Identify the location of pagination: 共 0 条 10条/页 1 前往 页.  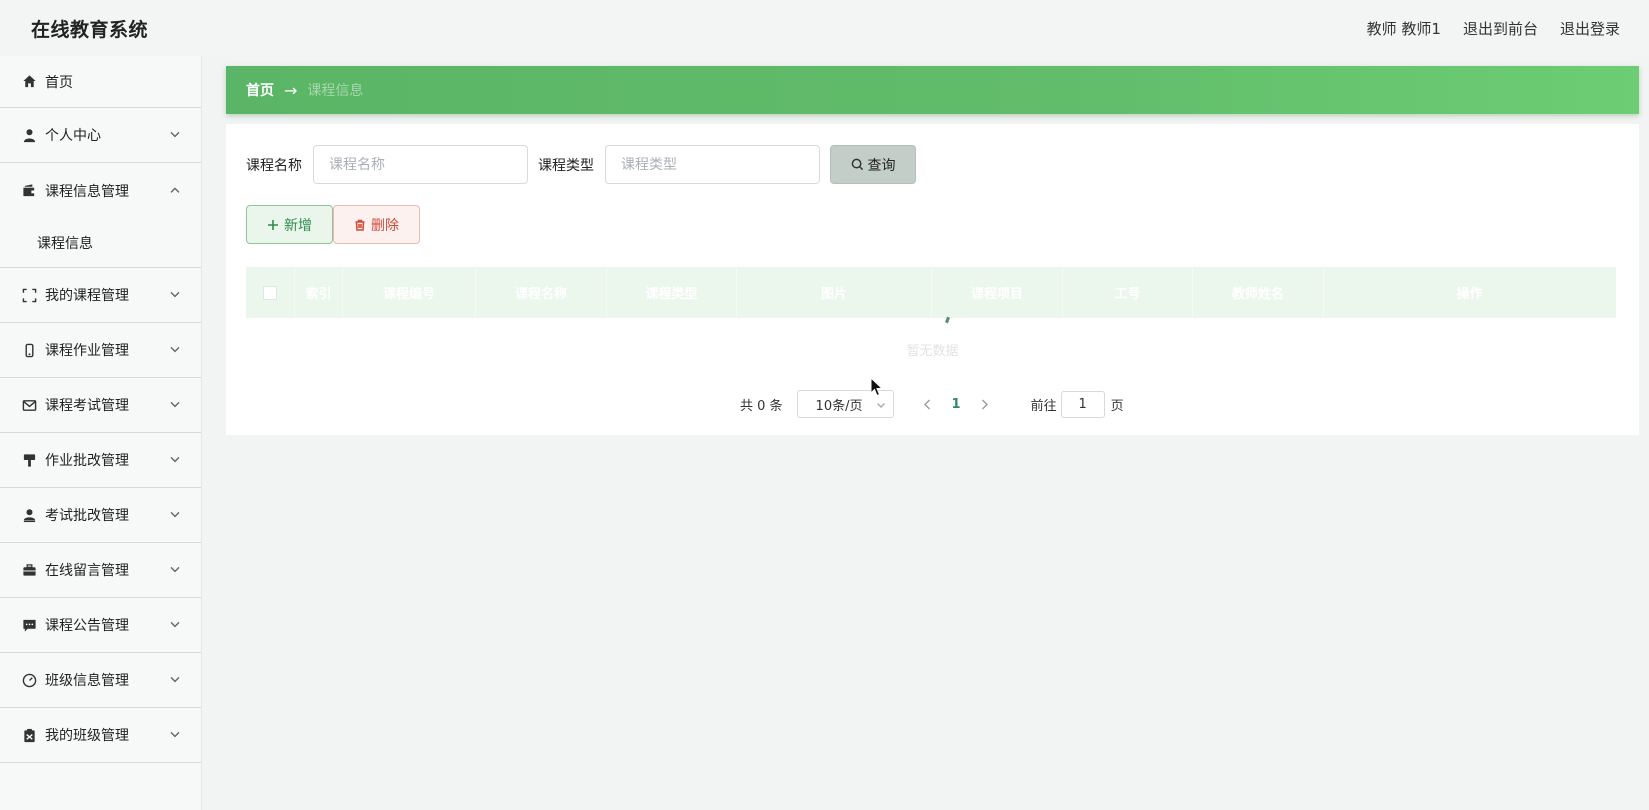
(932, 404).